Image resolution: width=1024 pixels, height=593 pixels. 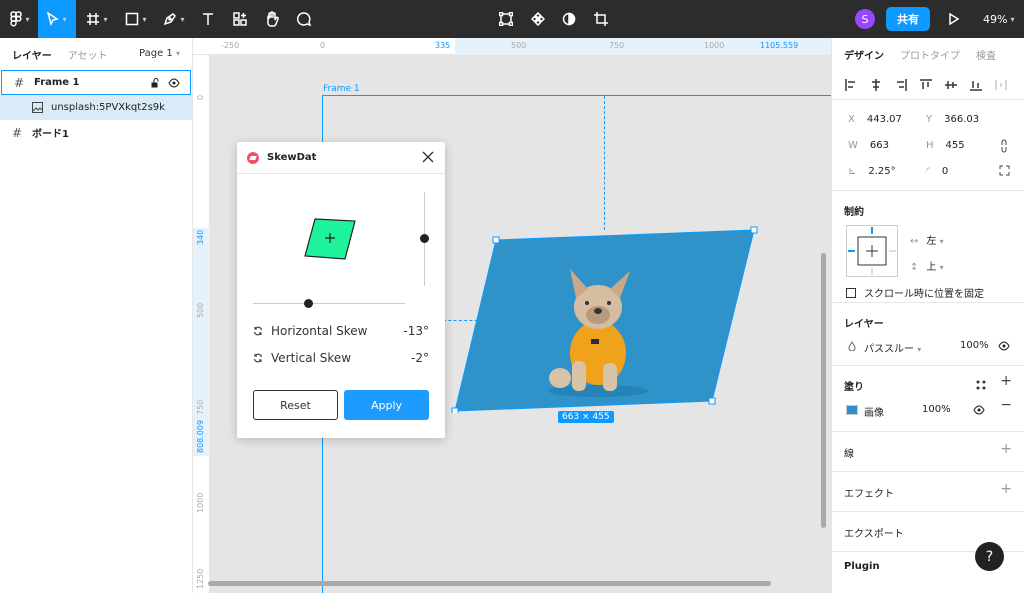 I want to click on fill-section: 塗り + 画像 100% −, so click(x=928, y=399).